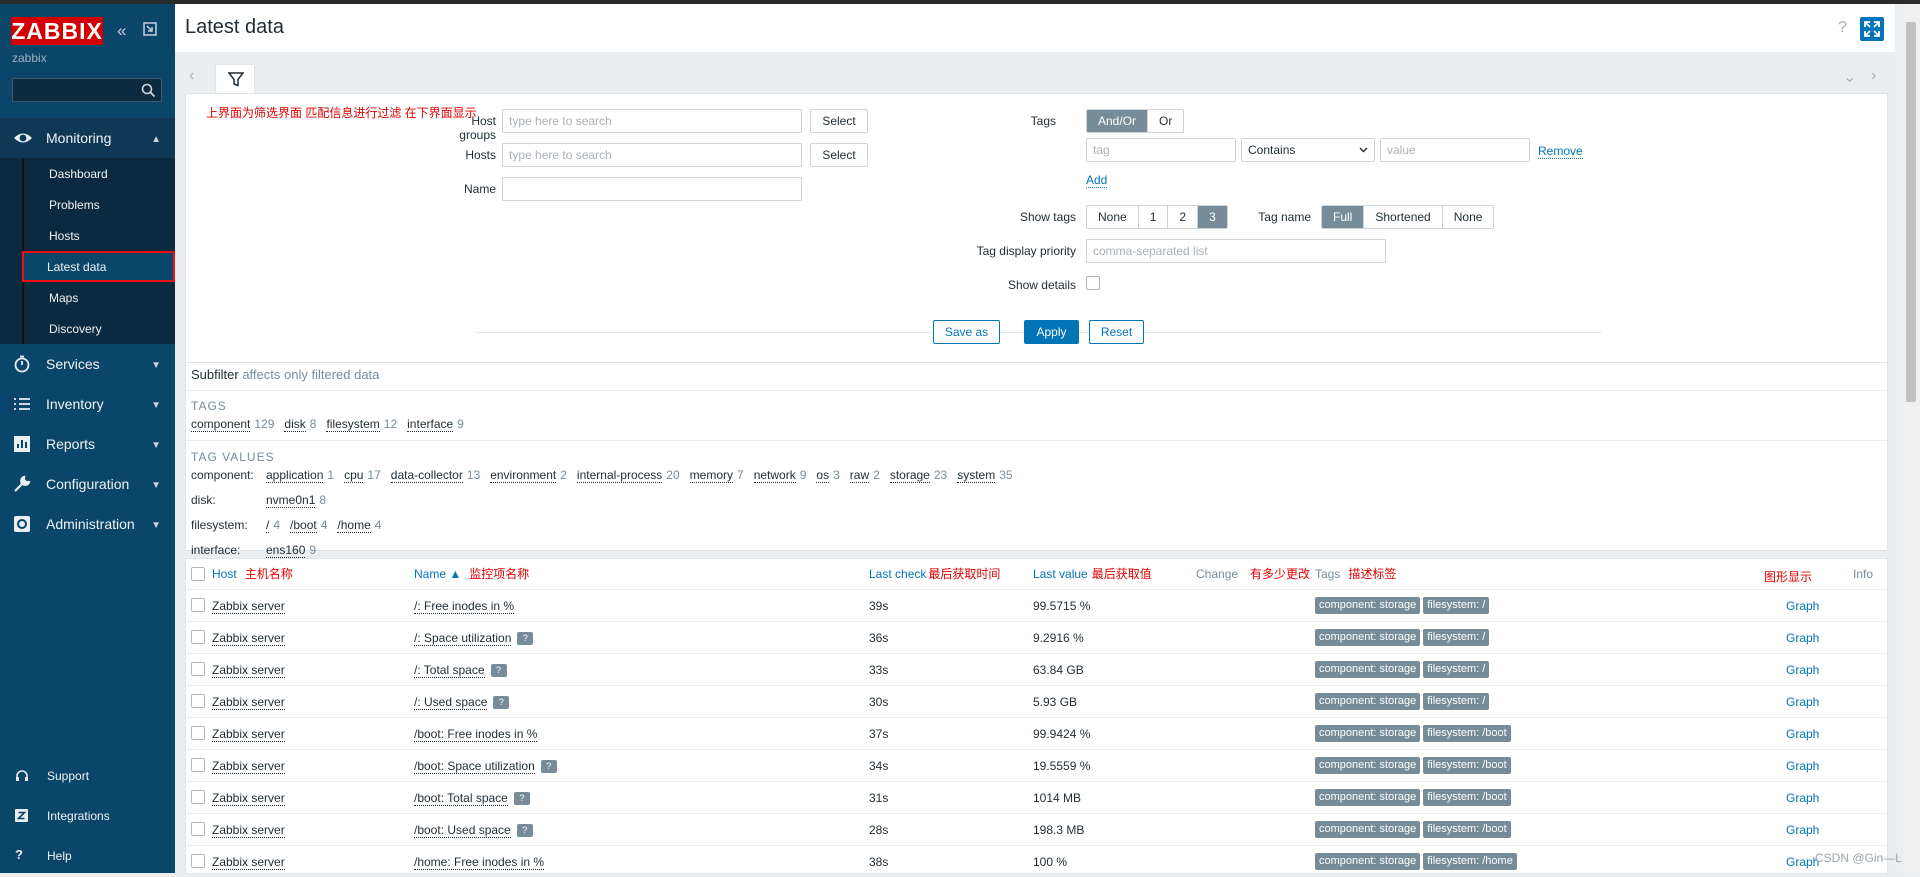  What do you see at coordinates (1097, 180) in the screenshot?
I see `add-tag-link: Add` at bounding box center [1097, 180].